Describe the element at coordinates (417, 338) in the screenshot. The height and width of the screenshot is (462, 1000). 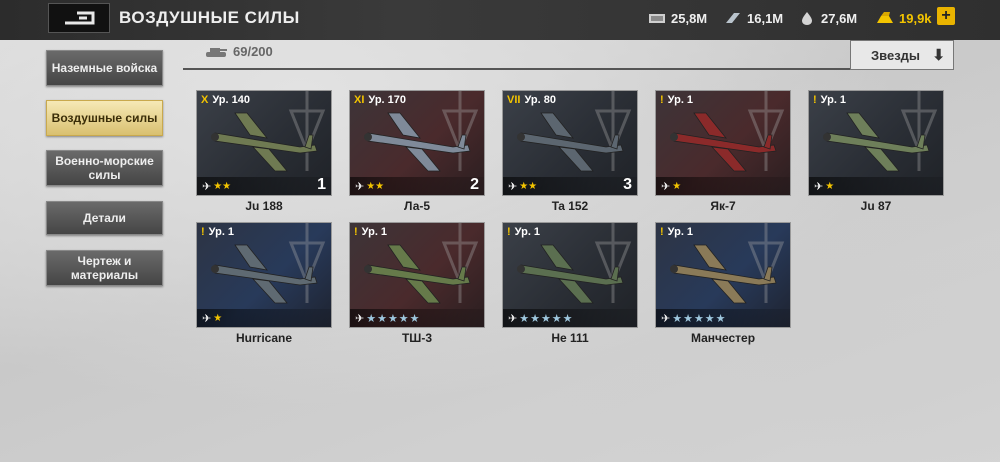
I see `unit-name: ТШ-3` at that location.